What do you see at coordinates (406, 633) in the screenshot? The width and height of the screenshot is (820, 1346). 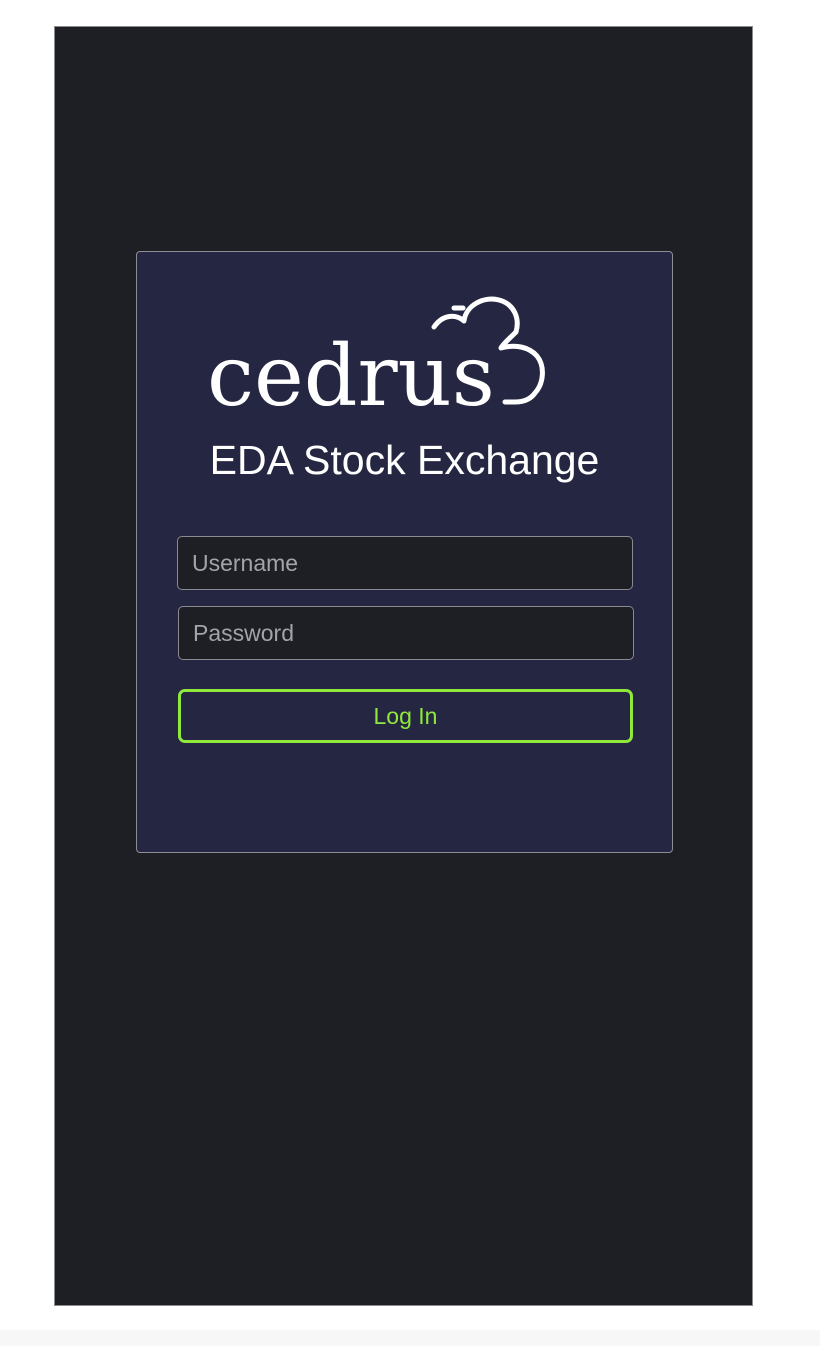 I see `password-field` at bounding box center [406, 633].